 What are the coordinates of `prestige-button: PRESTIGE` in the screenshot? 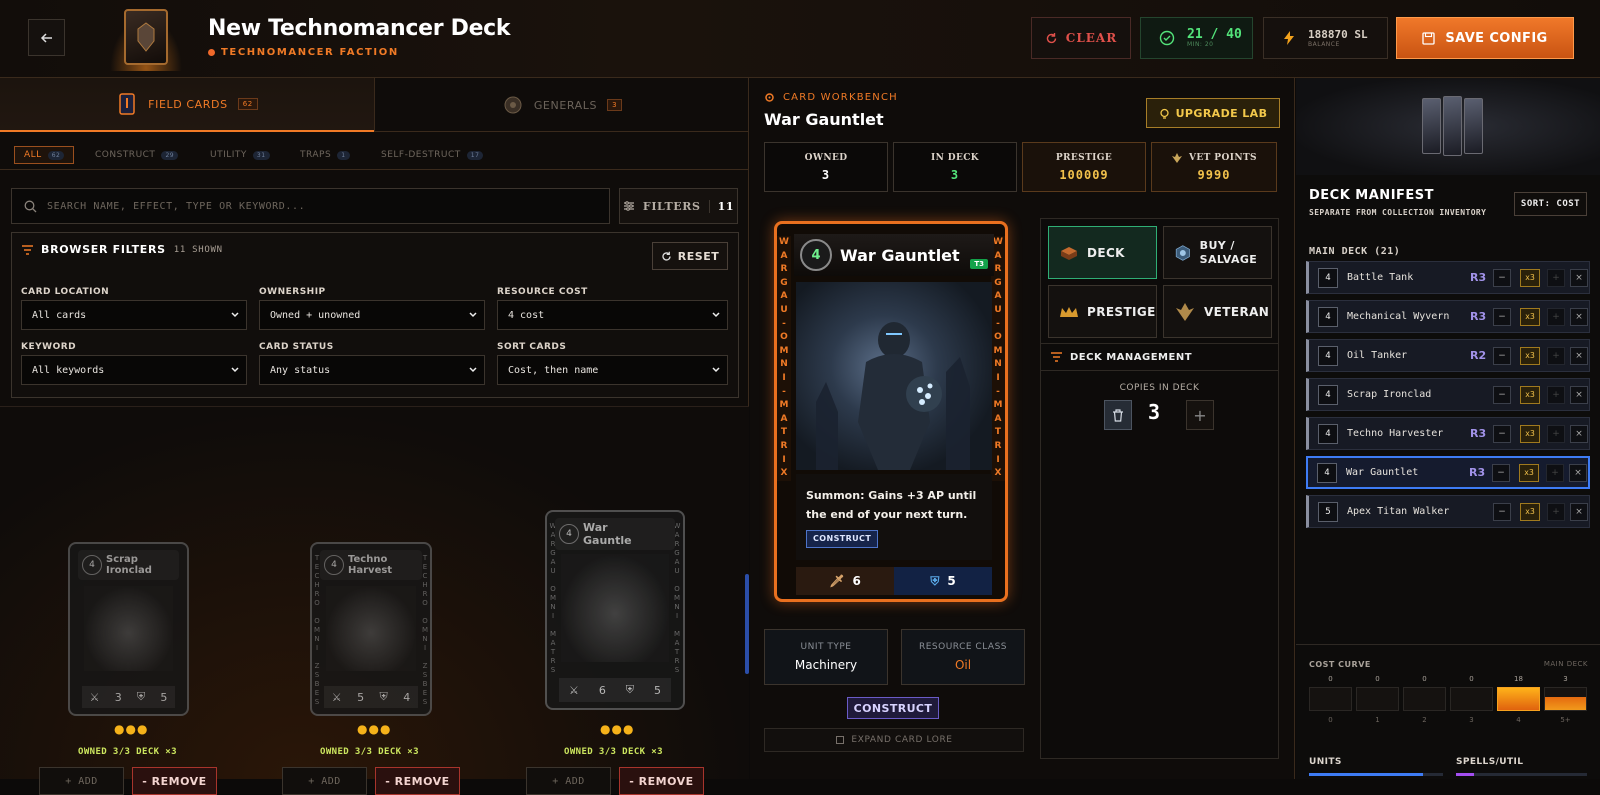 It's located at (1102, 311).